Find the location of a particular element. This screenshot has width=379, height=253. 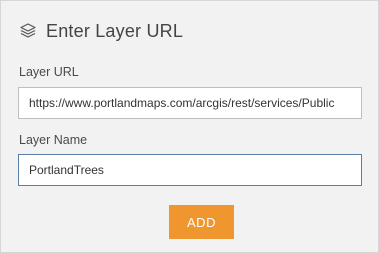

panel-header: Enter Layer URL is located at coordinates (100, 31).